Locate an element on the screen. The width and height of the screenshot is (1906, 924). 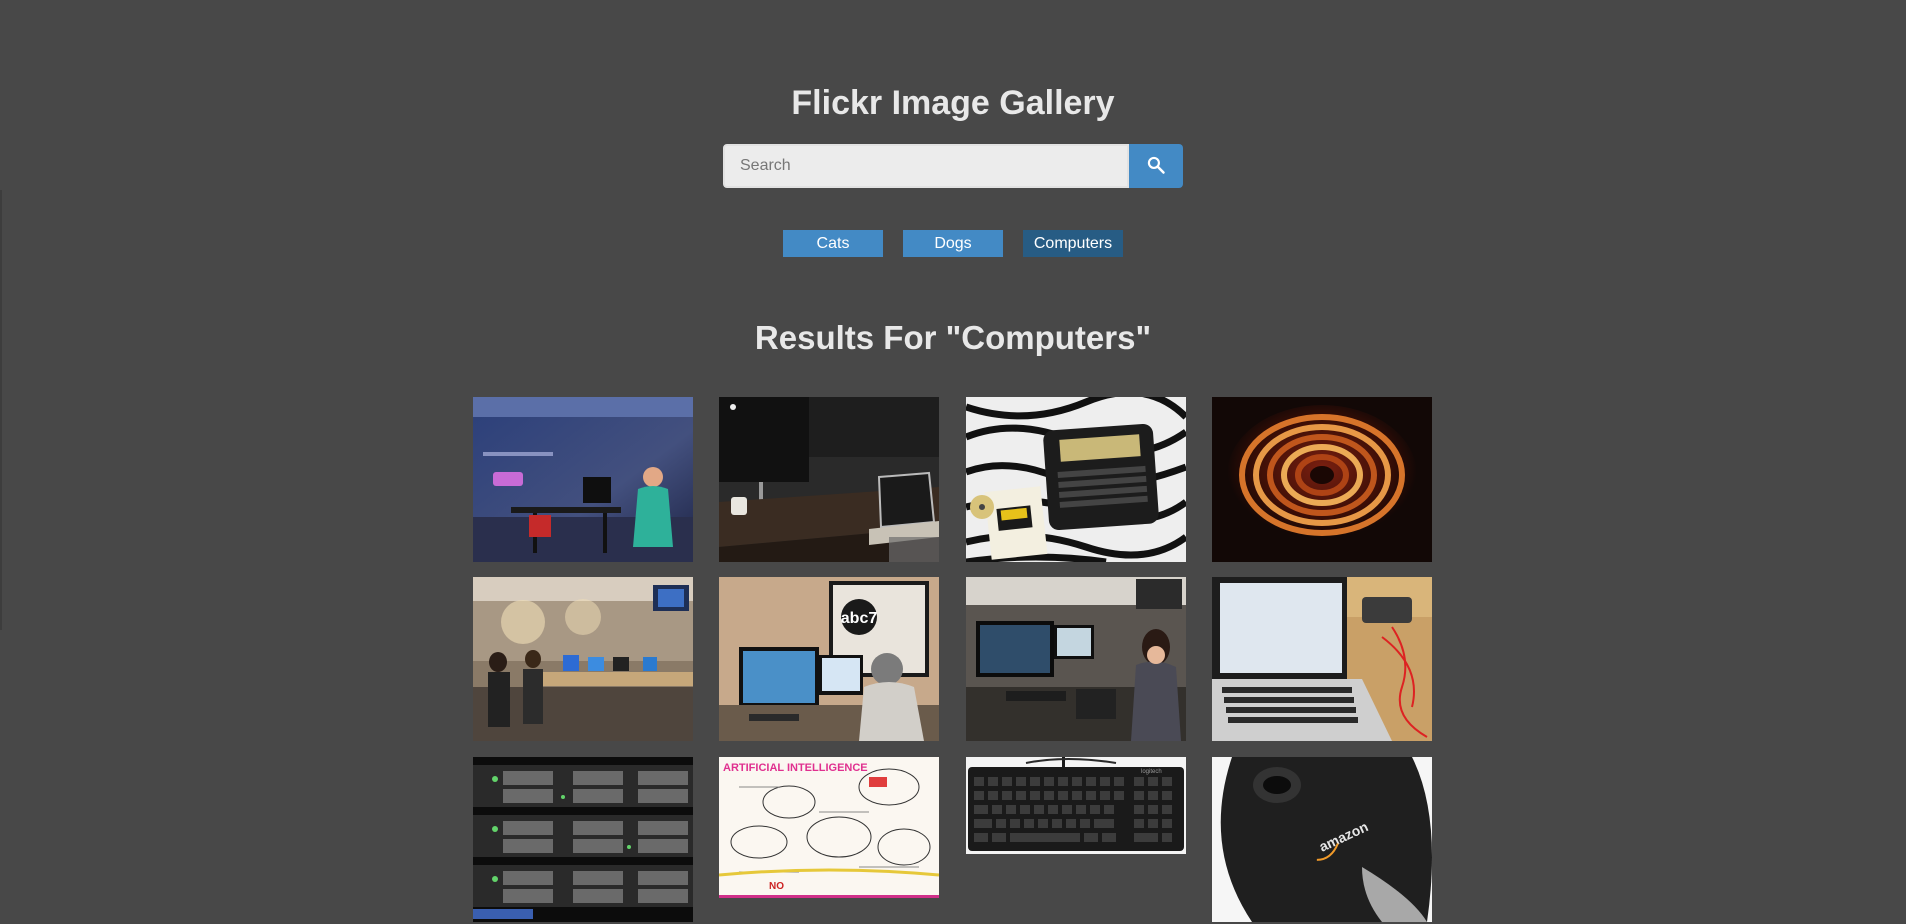
results-title: Results For "Computers" is located at coordinates (953, 337).